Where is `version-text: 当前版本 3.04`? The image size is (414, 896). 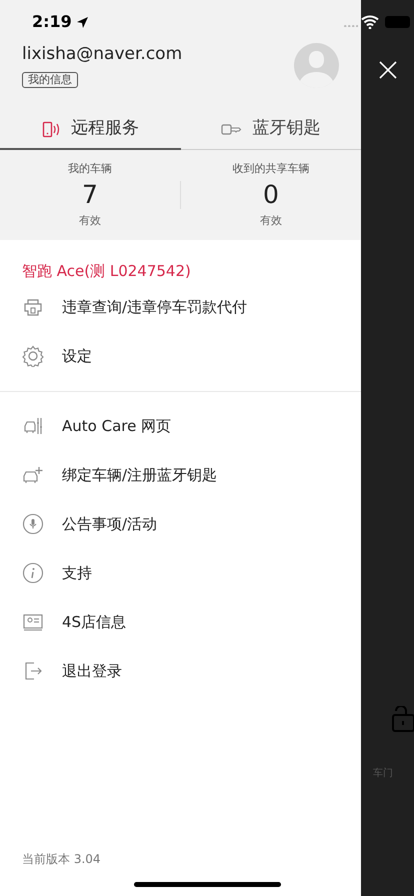 version-text: 当前版本 3.04 is located at coordinates (61, 859).